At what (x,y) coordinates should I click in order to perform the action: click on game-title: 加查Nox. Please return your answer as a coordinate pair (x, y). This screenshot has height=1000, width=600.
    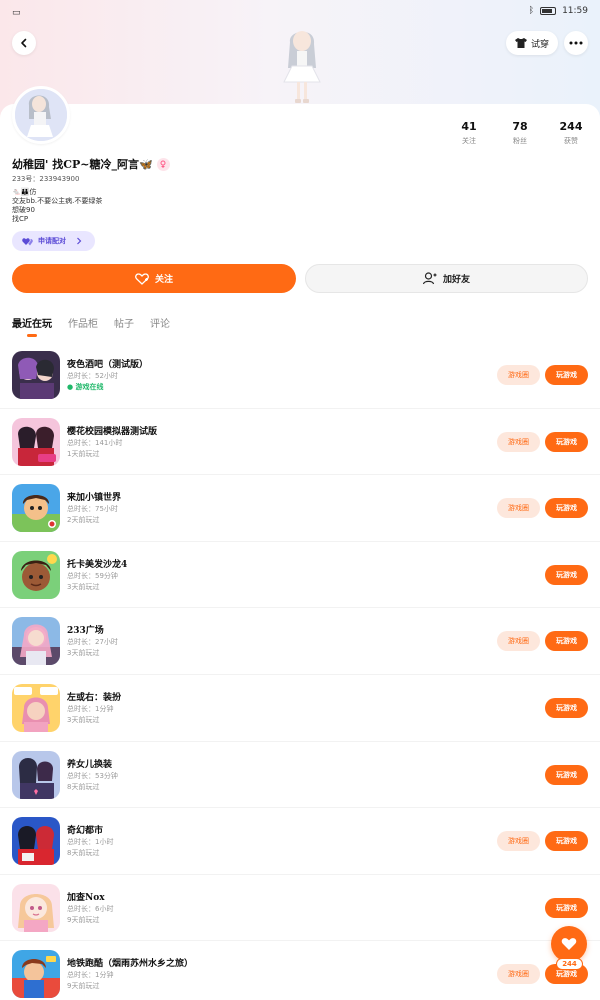
    Looking at the image, I should click on (86, 897).